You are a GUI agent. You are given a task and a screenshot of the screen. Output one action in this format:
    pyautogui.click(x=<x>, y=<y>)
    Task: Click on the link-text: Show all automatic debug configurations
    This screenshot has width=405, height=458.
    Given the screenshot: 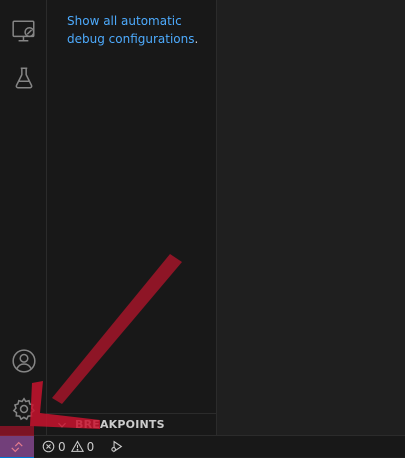 What is the action you would take?
    pyautogui.click(x=131, y=30)
    